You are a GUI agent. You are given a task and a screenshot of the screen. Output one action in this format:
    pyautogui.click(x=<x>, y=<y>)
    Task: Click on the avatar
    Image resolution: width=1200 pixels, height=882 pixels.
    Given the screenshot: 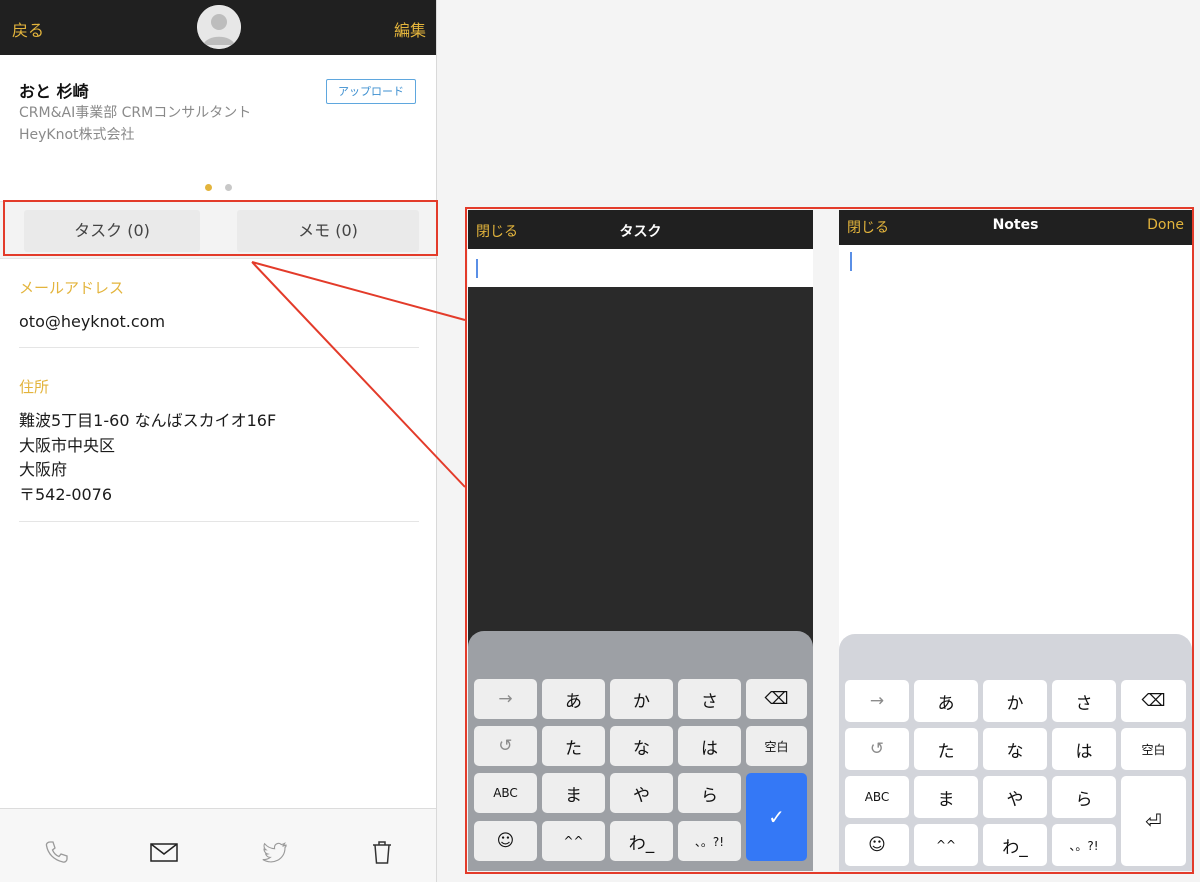 What is the action you would take?
    pyautogui.click(x=219, y=27)
    